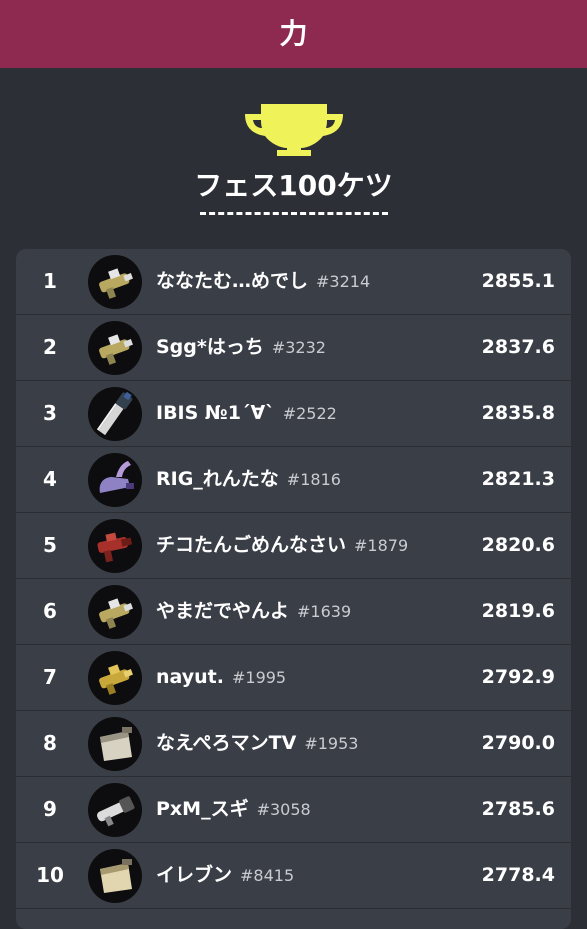  What do you see at coordinates (50, 347) in the screenshot?
I see `rank-number: 2` at bounding box center [50, 347].